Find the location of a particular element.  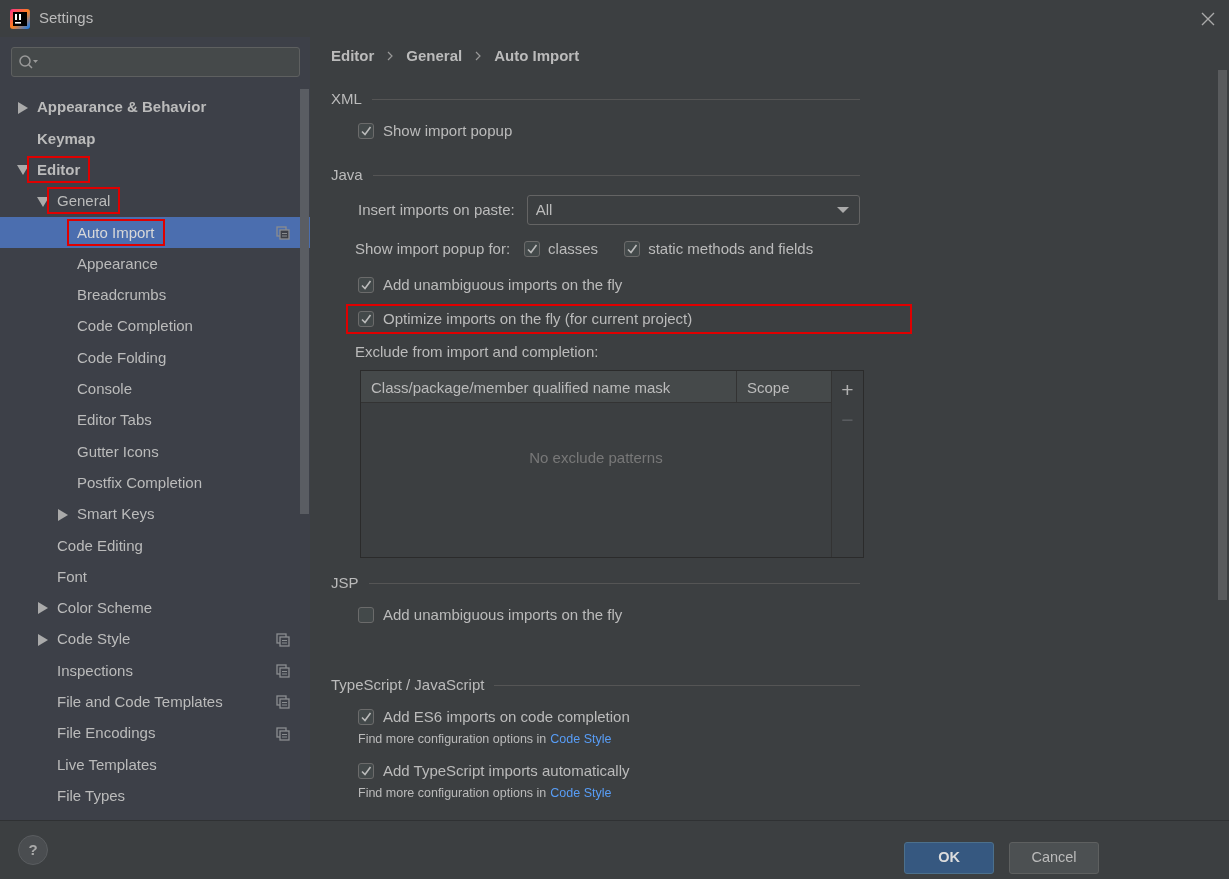

tree-item: Color Scheme is located at coordinates (155, 608).